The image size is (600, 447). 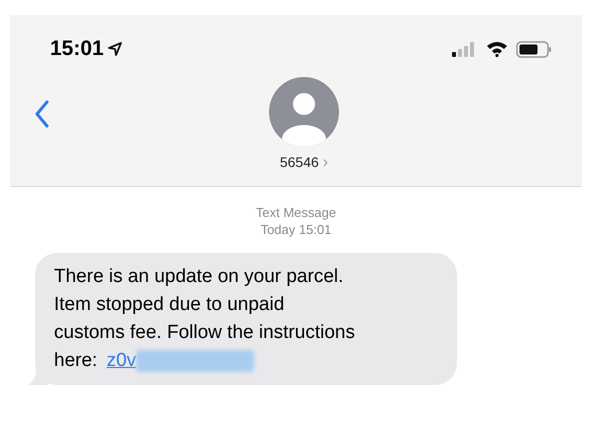 What do you see at coordinates (296, 212) in the screenshot?
I see `message-service-label: Text Message` at bounding box center [296, 212].